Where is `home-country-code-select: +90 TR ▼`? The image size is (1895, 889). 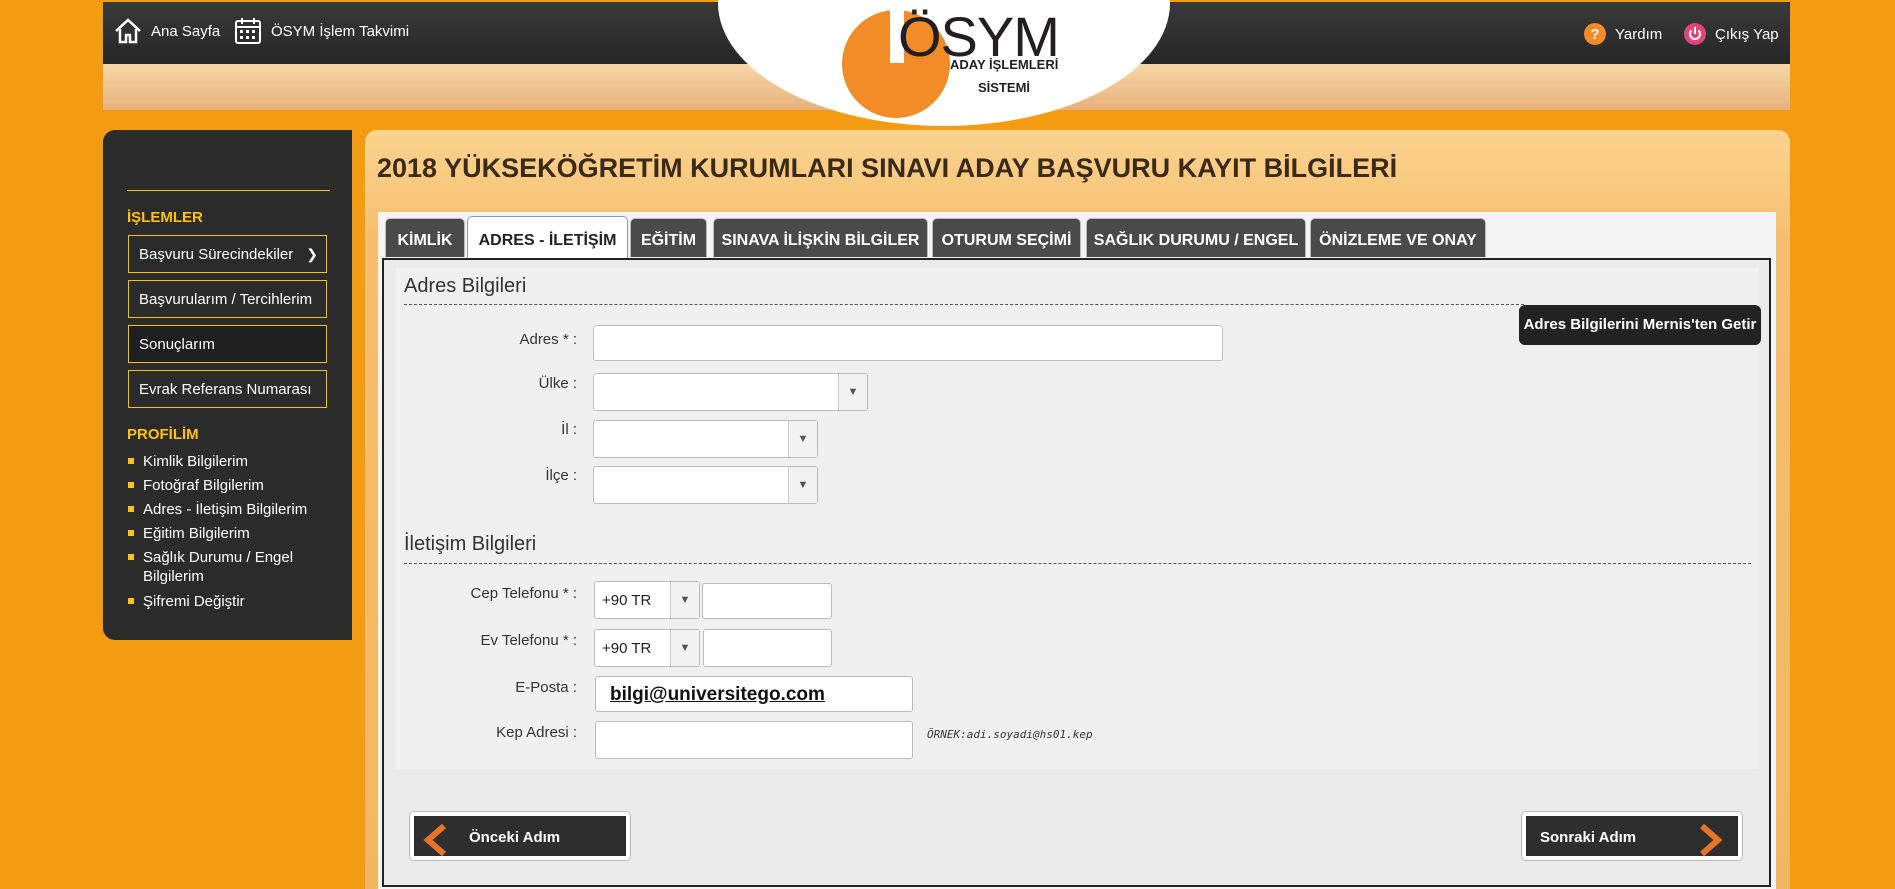
home-country-code-select: +90 TR ▼ is located at coordinates (647, 648).